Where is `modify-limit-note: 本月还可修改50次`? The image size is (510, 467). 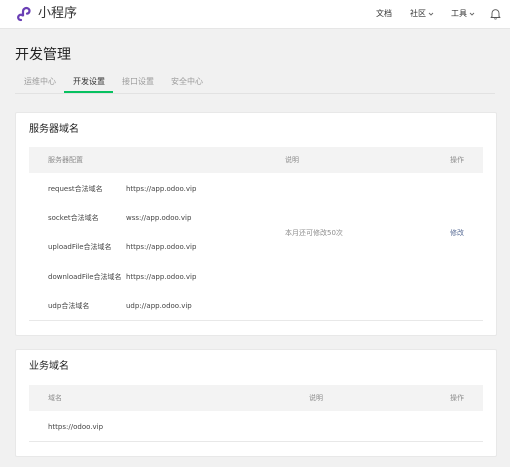
modify-limit-note: 本月还可修改50次 is located at coordinates (314, 233).